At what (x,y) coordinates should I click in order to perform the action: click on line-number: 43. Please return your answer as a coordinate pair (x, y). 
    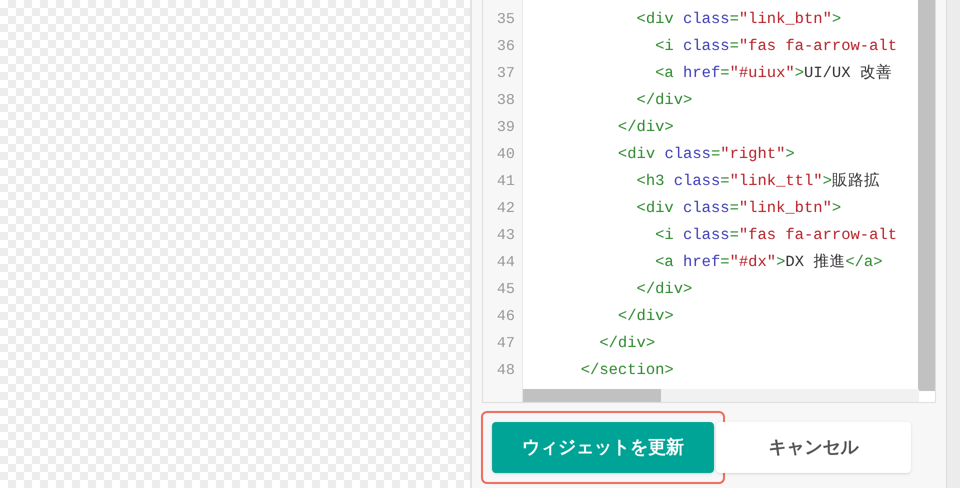
    Looking at the image, I should click on (506, 236).